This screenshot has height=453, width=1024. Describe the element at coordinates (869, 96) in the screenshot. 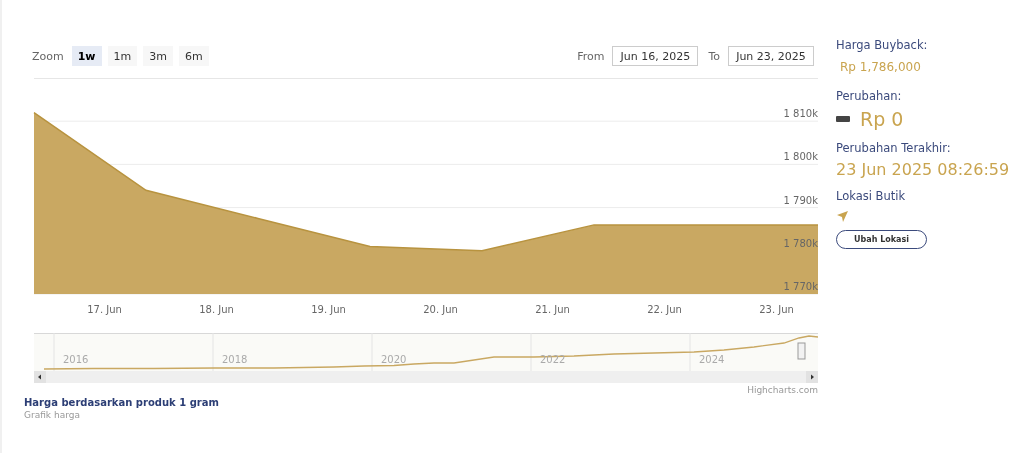

I see `change-label: Perubahan:` at that location.